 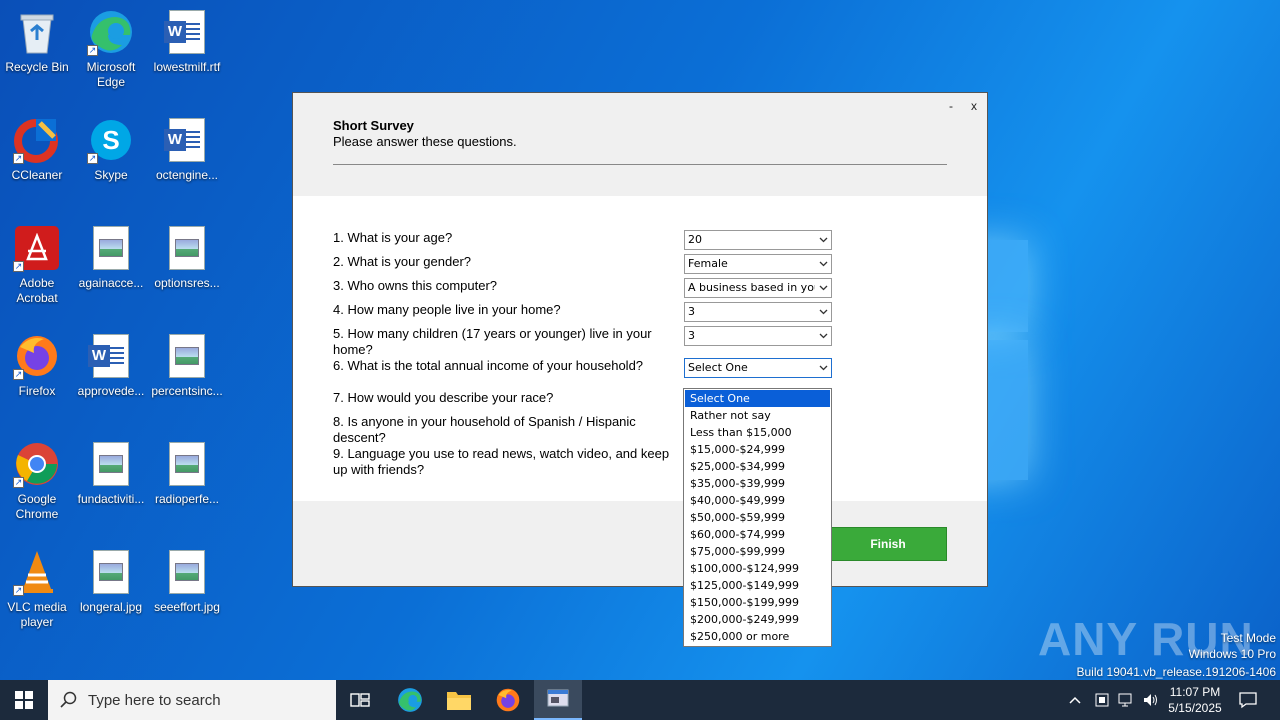 I want to click on desktop-icon-google-chrome: ↗ Google Chrome, so click(x=37, y=481).